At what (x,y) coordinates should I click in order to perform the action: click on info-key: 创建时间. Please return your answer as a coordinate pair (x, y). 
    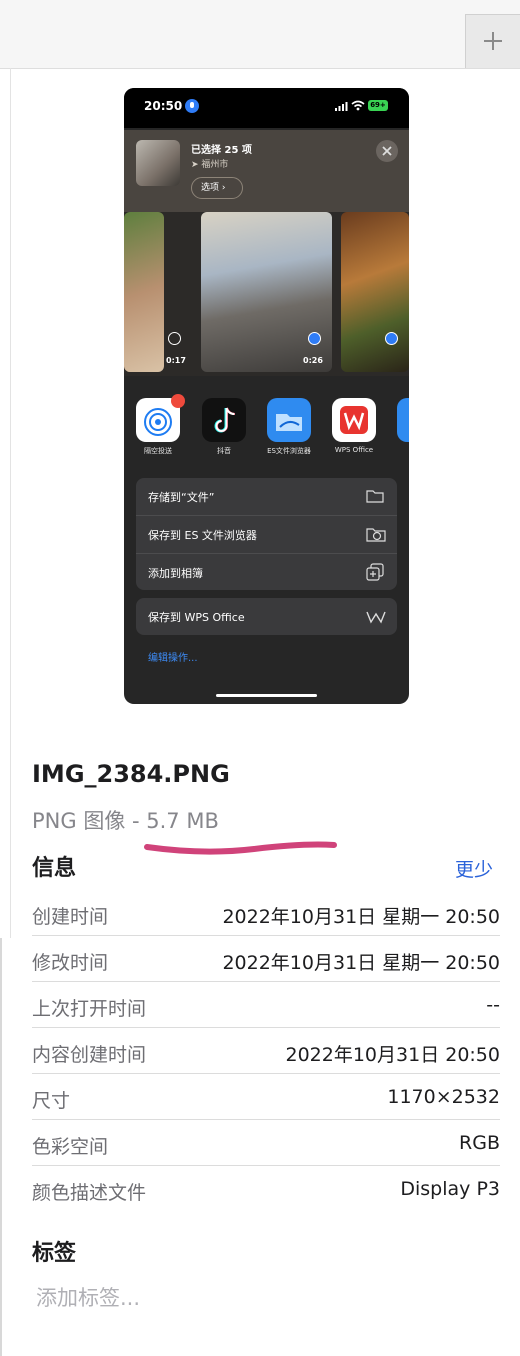
    Looking at the image, I should click on (70, 917).